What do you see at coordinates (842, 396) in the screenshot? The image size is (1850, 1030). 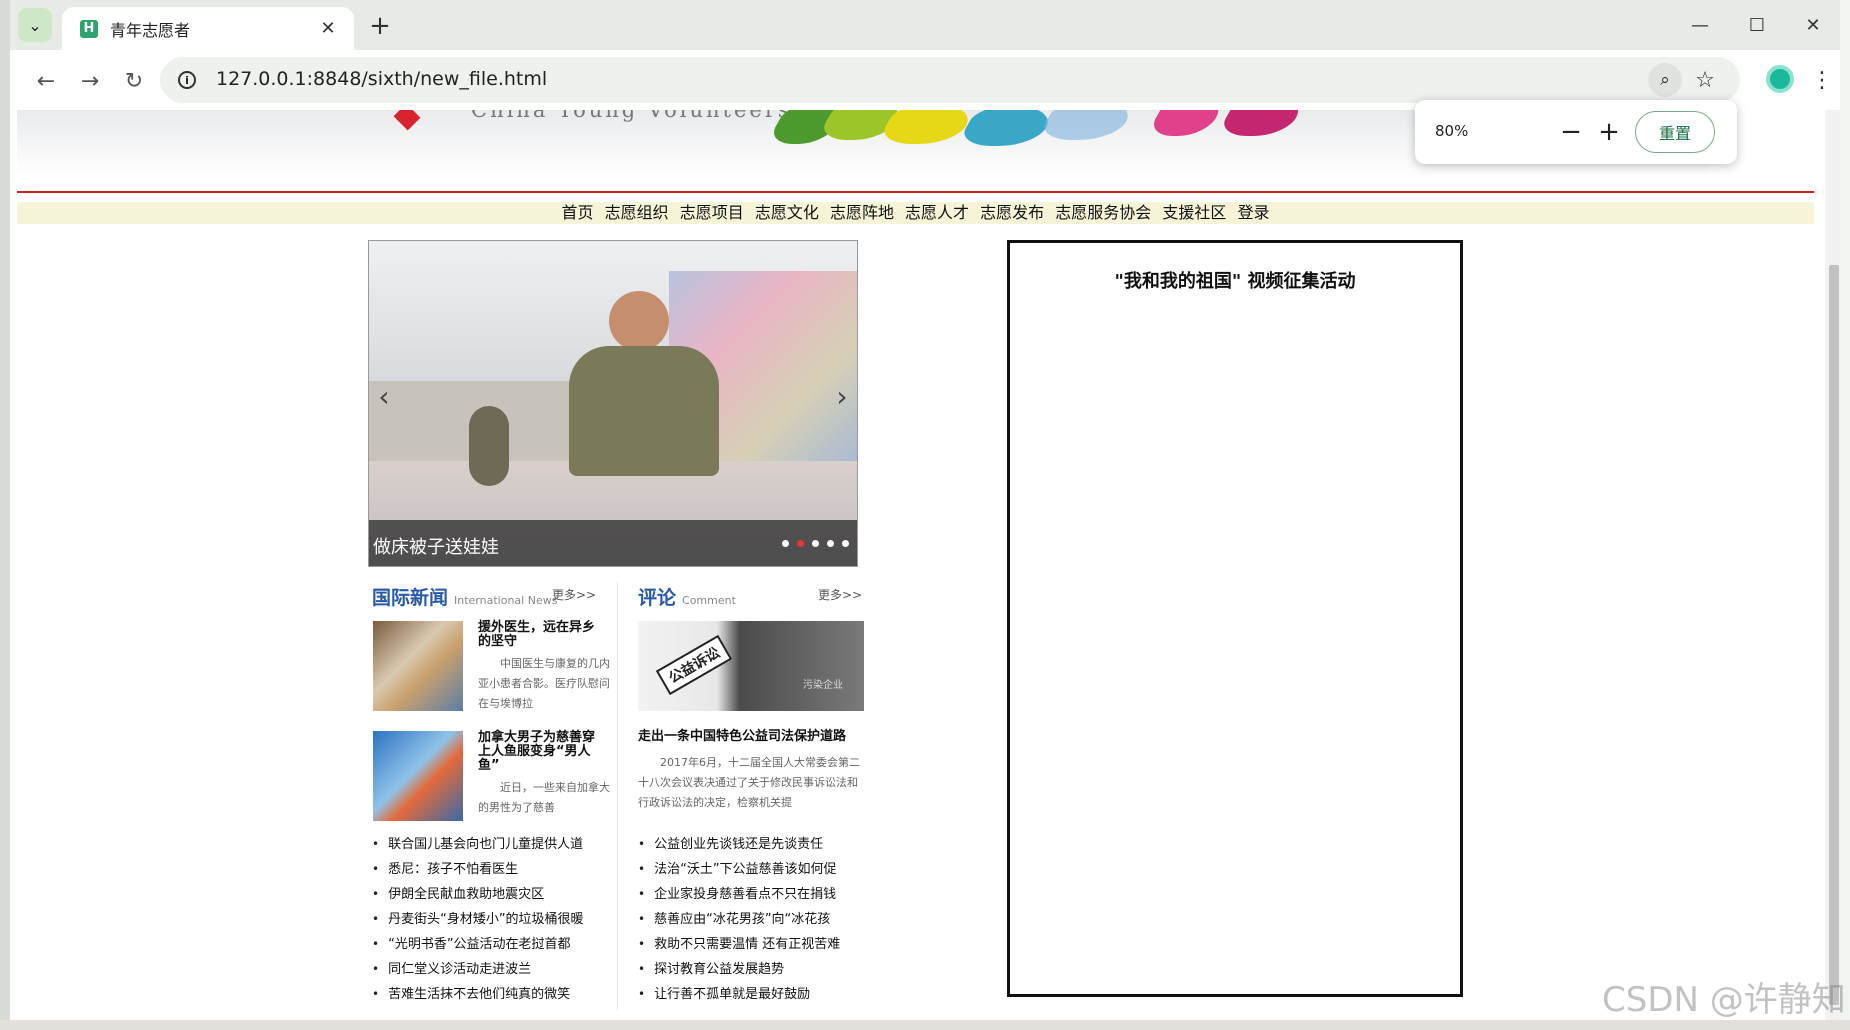 I see `carousel-next-icon: ›` at bounding box center [842, 396].